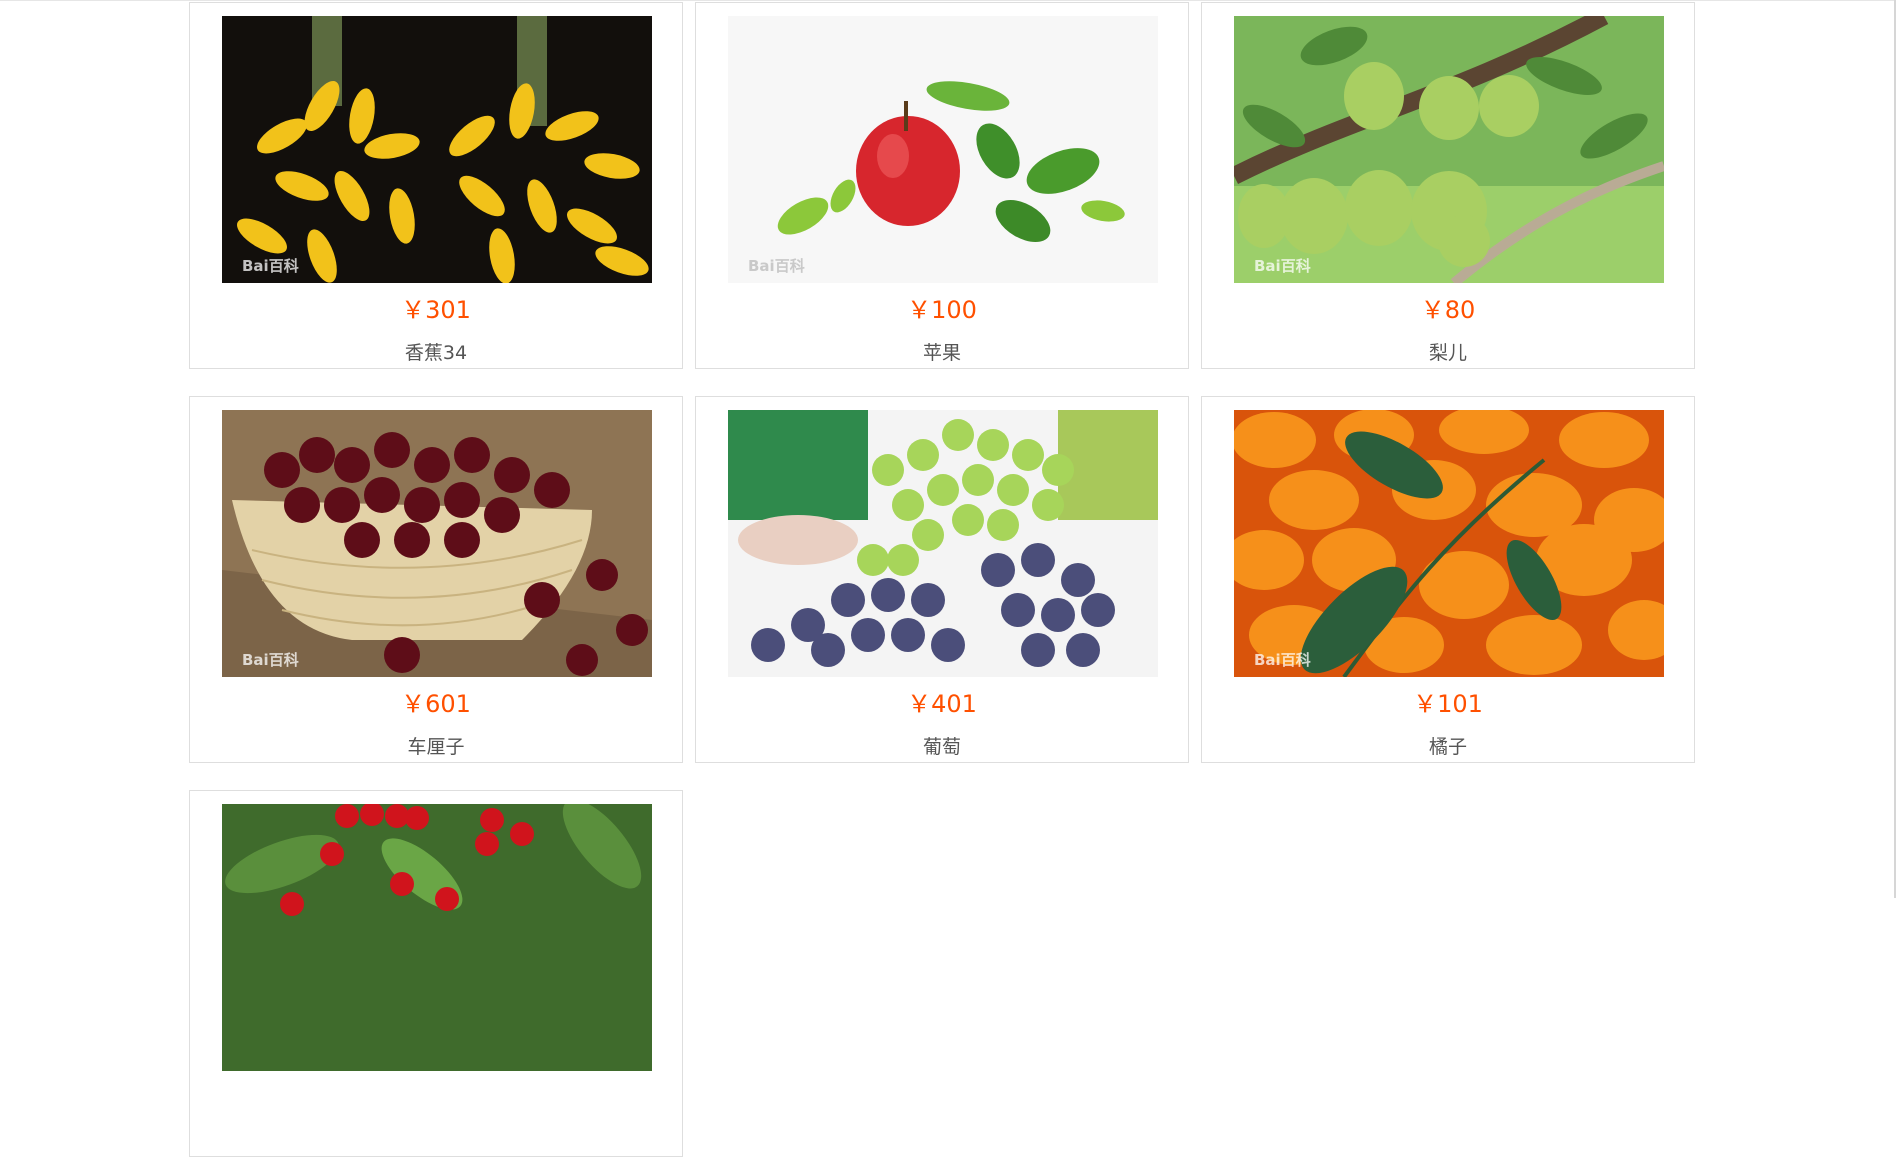 The width and height of the screenshot is (1896, 1157). I want to click on product-card-orange: Bai百科 ￥101 橘子, so click(1448, 579).